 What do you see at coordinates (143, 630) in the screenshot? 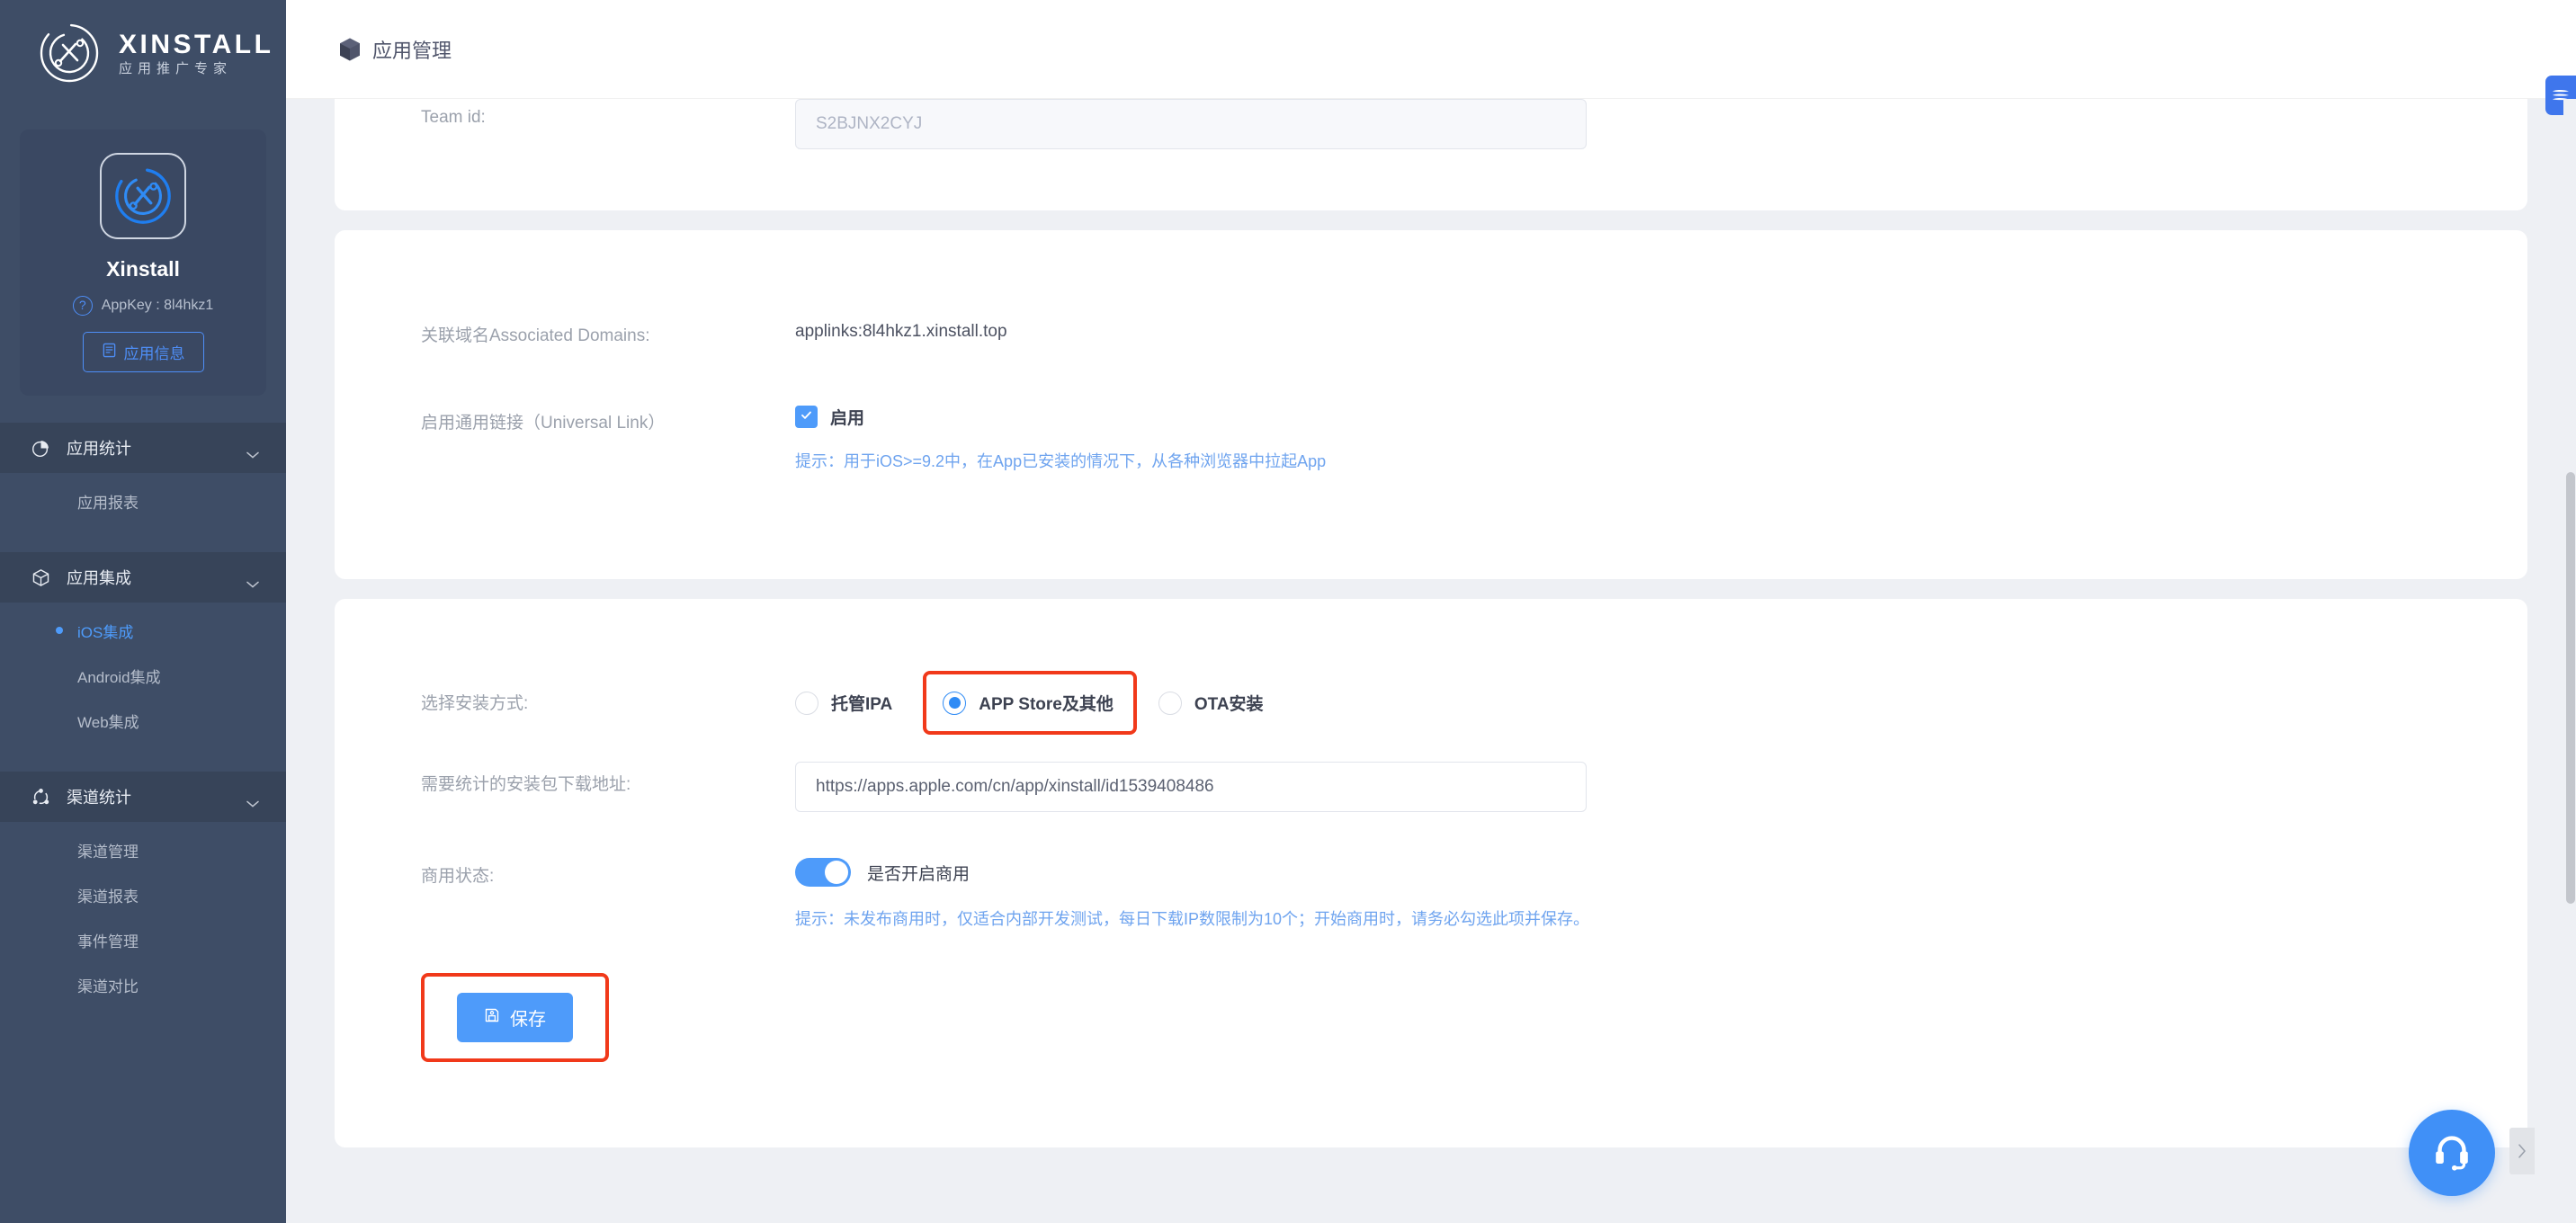
I see `sidebar-item-ios-integration: iOS集成` at bounding box center [143, 630].